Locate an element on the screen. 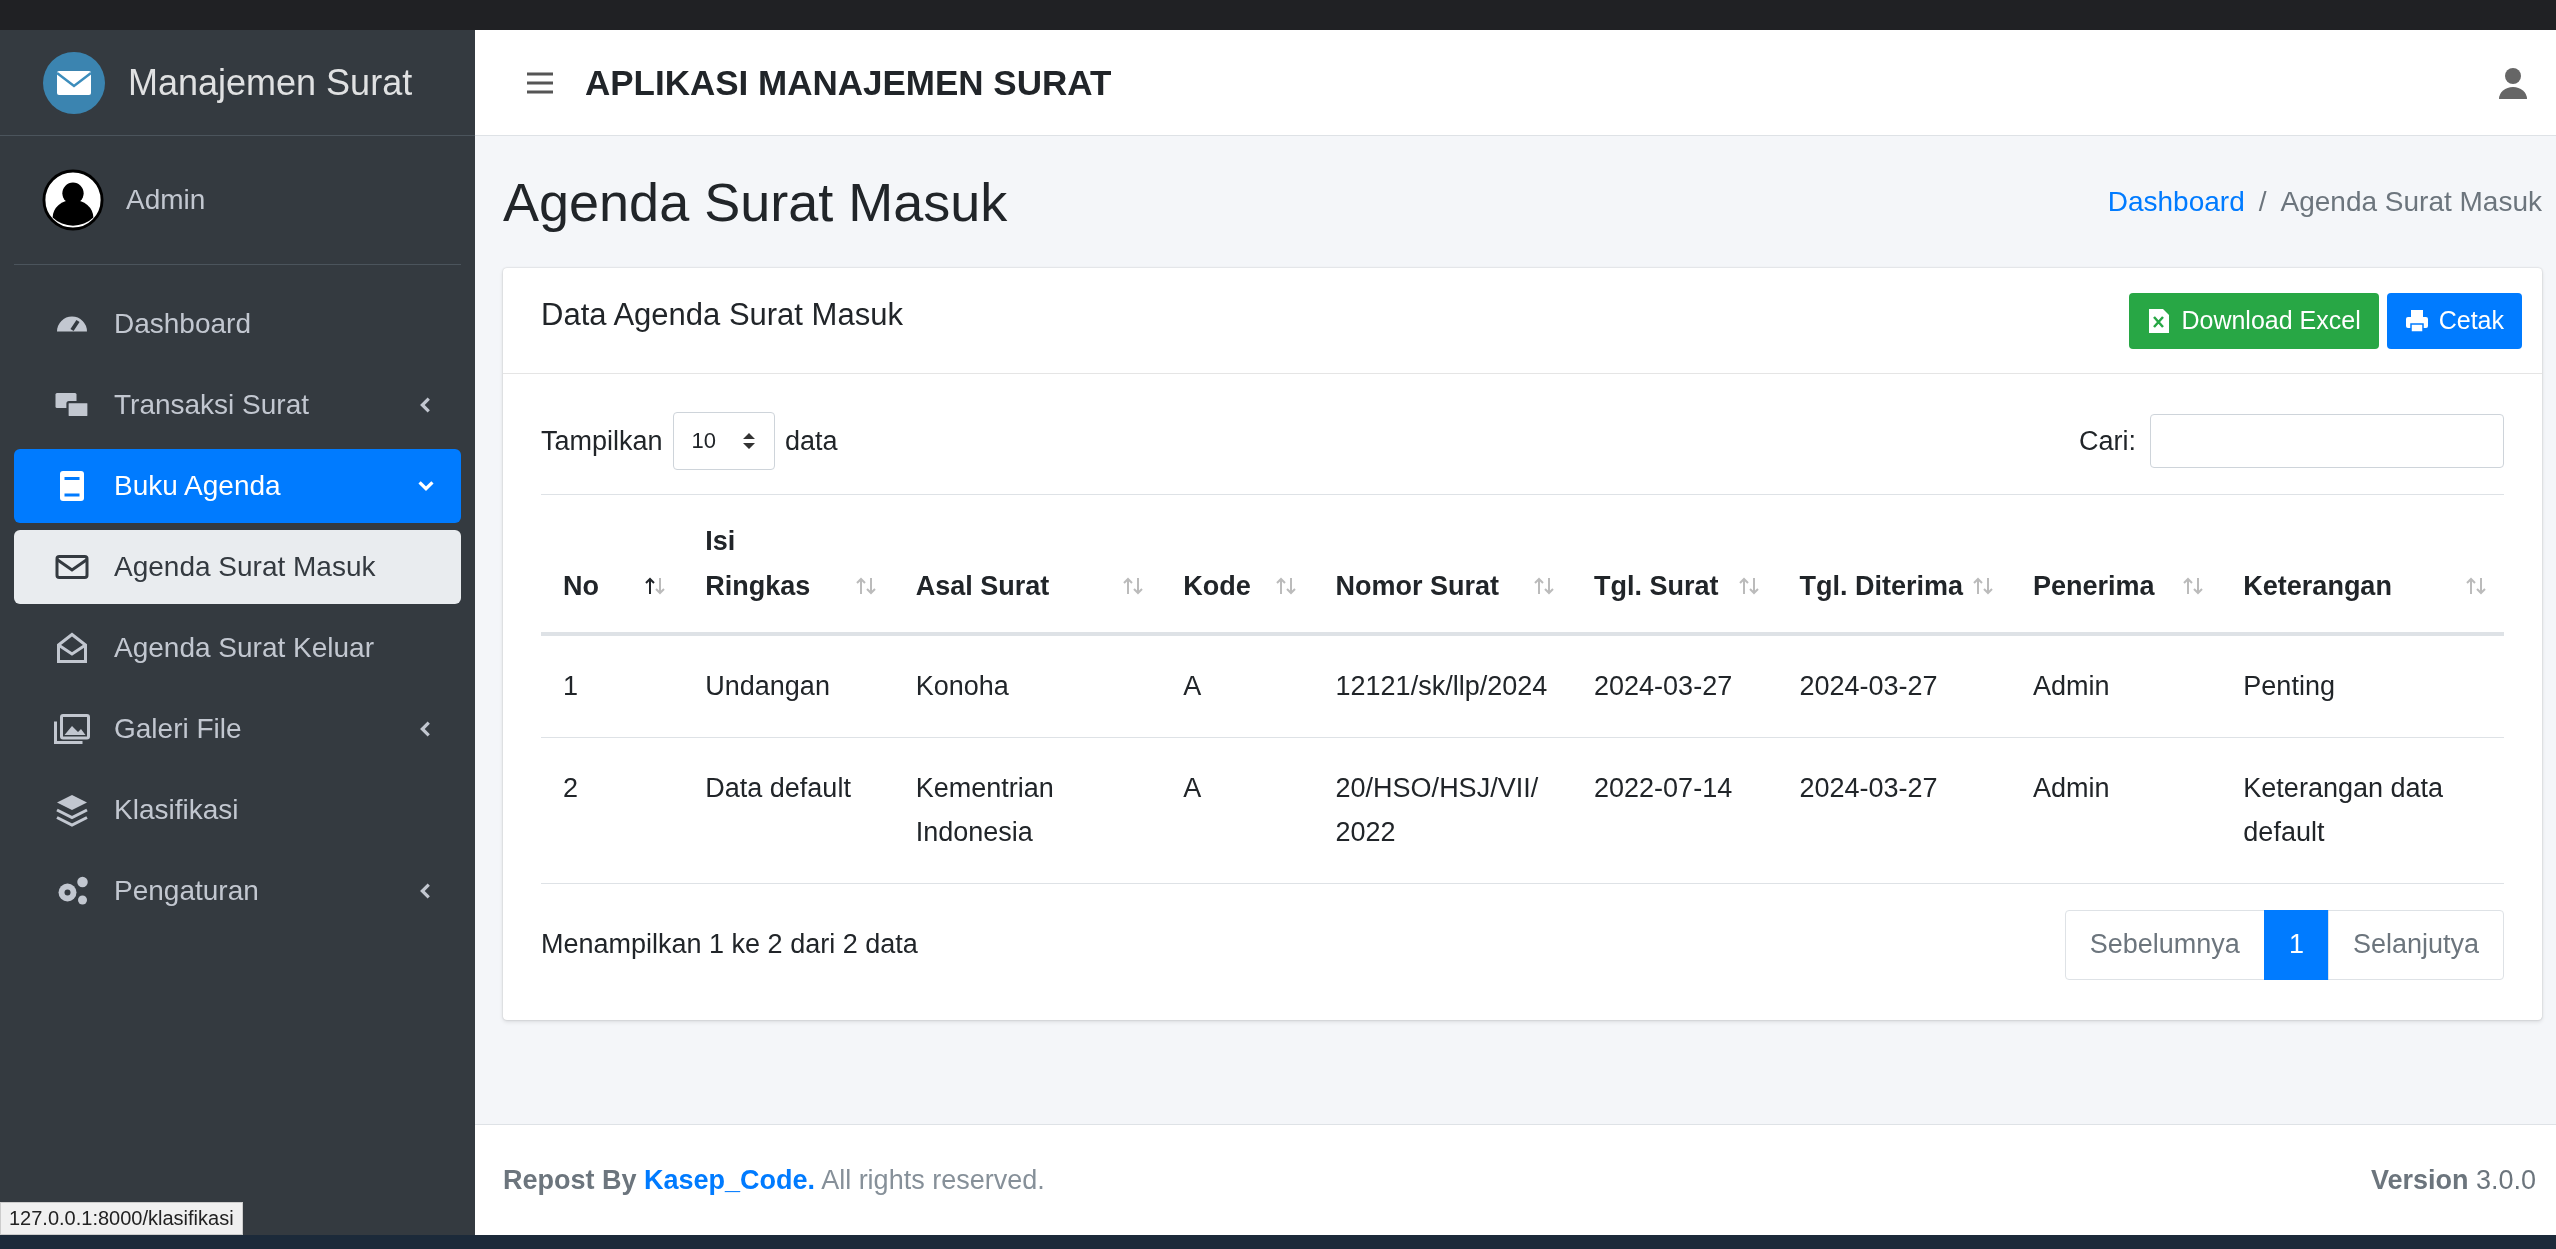  menu-item: Agenda Surat Keluar is located at coordinates (237, 648).